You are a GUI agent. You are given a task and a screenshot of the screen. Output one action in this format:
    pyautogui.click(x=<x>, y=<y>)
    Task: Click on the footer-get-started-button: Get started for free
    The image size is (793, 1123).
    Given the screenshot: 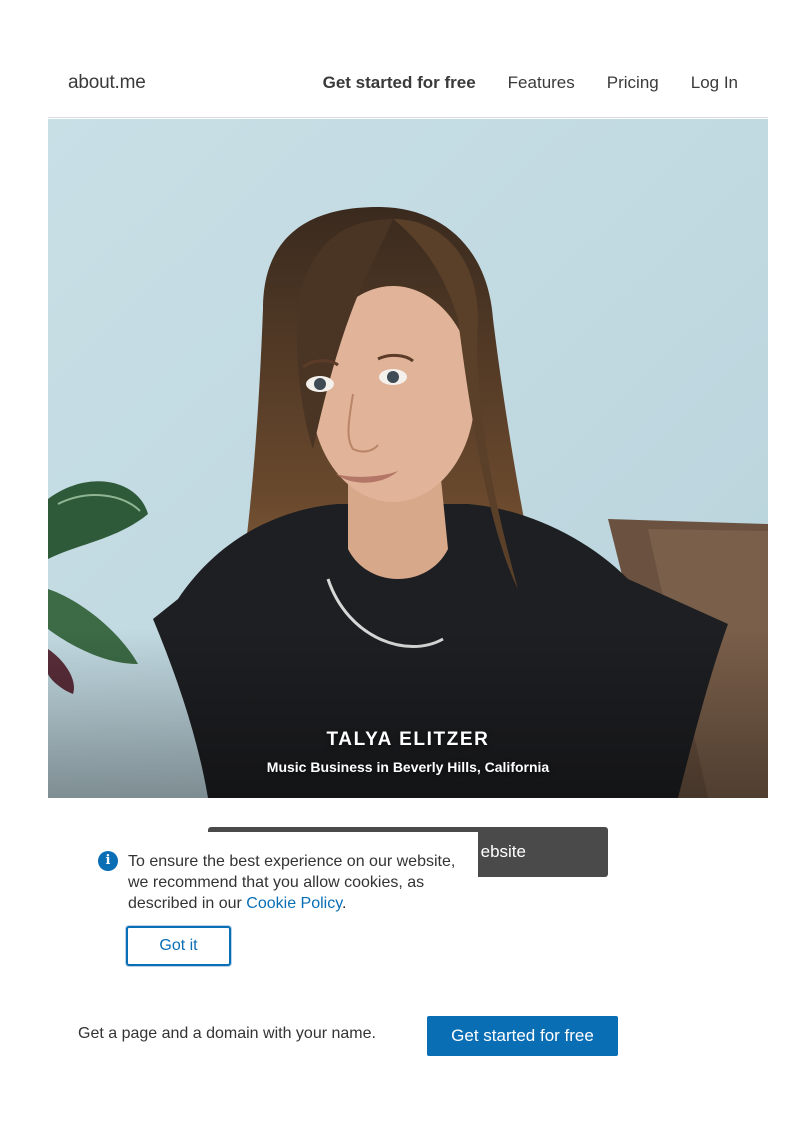 What is the action you would take?
    pyautogui.click(x=522, y=1036)
    